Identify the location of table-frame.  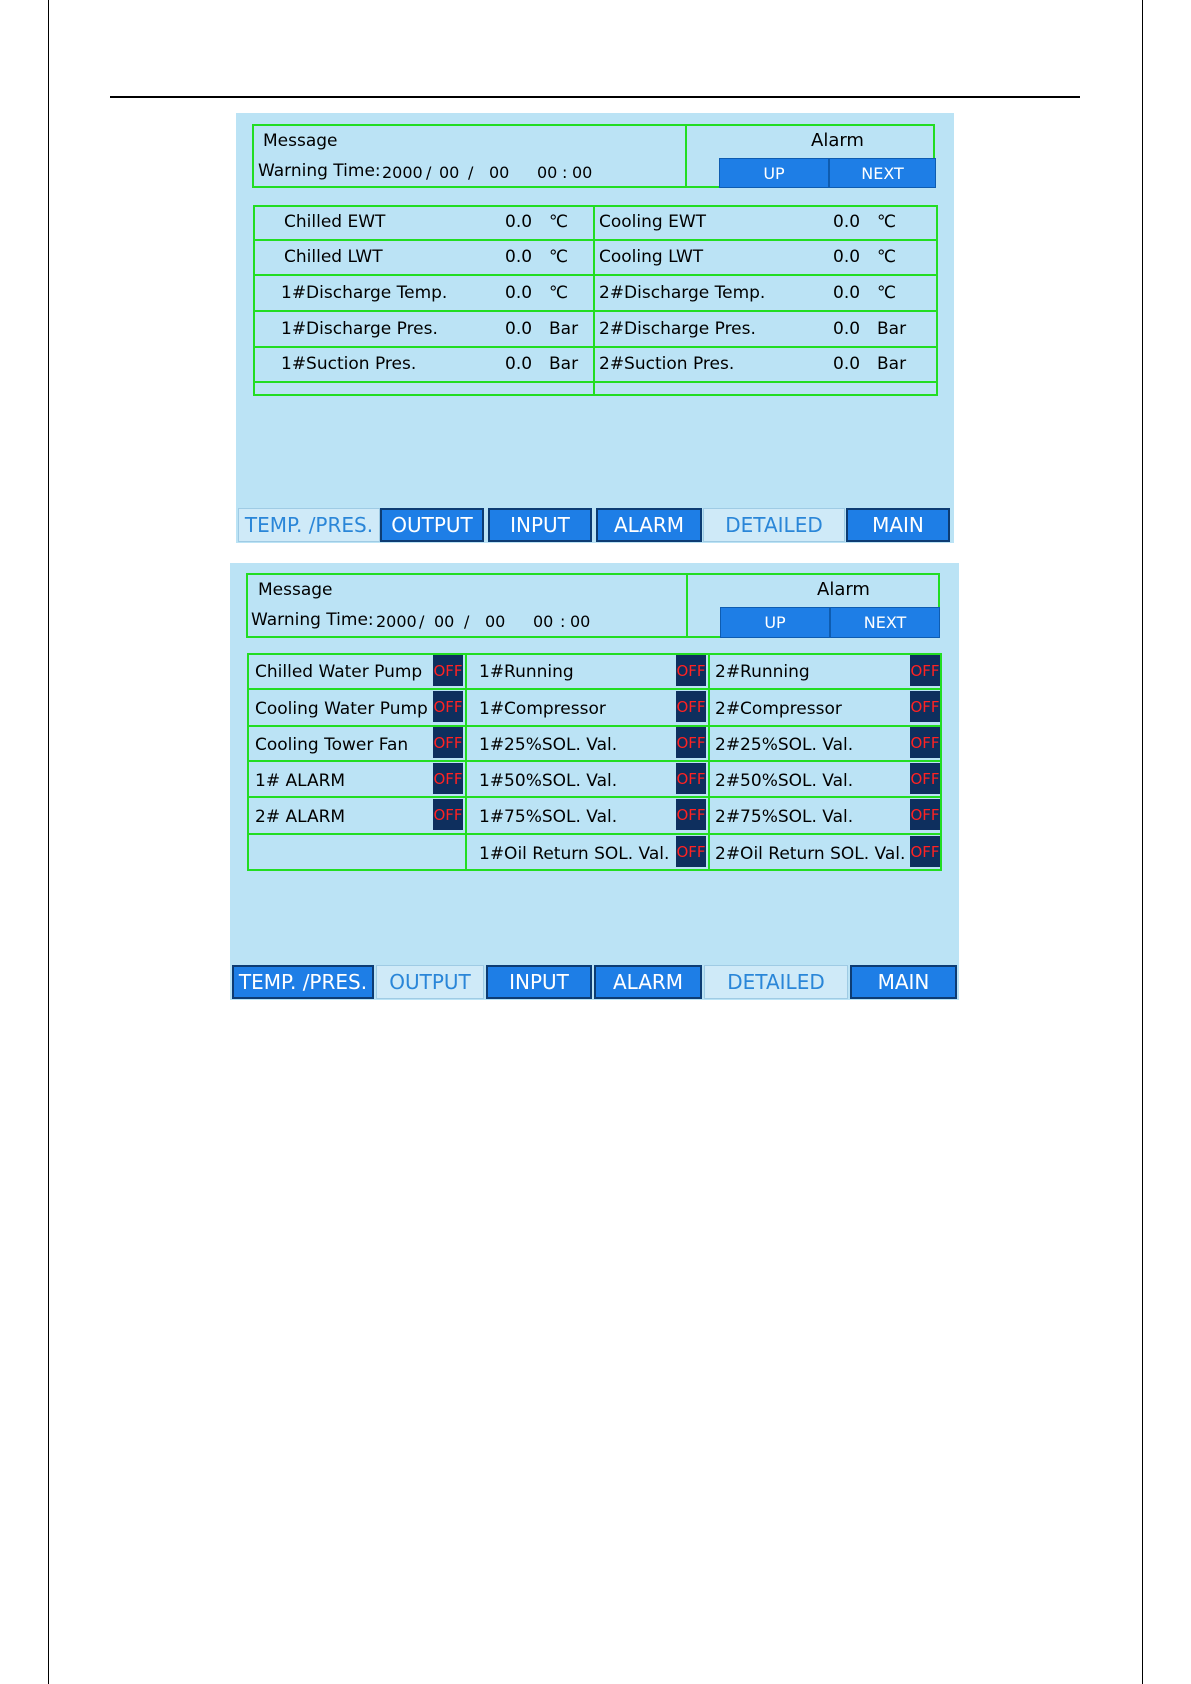
(594, 762).